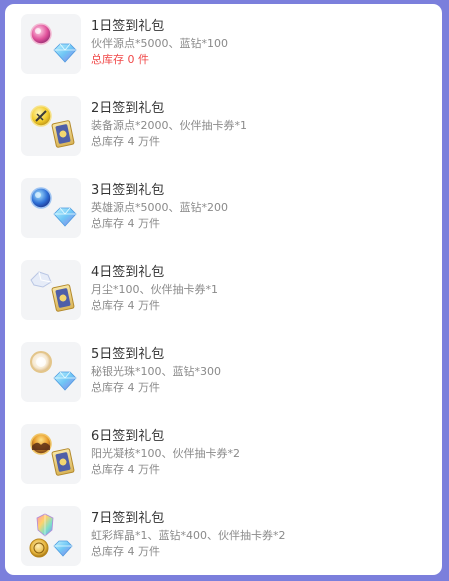  I want to click on pink-orb-icon, so click(41, 34).